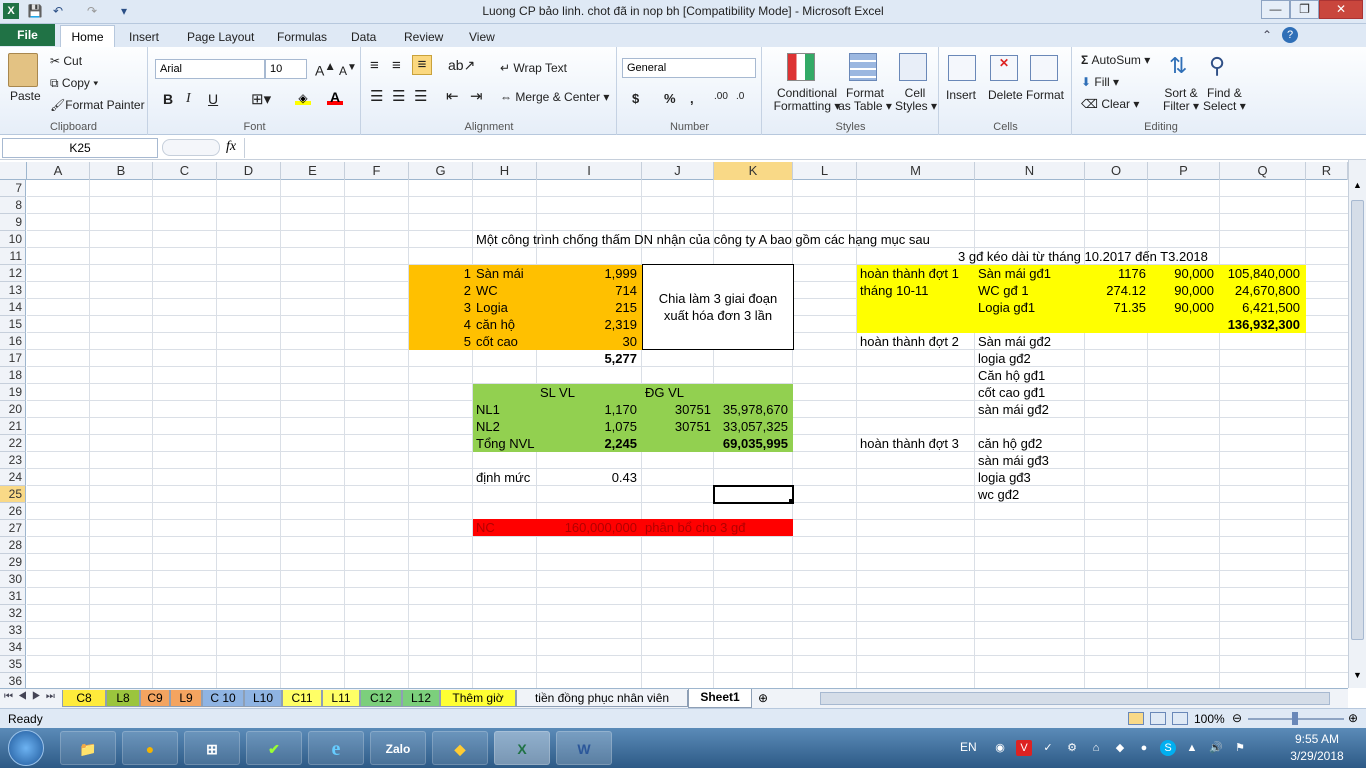 This screenshot has height=768, width=1366. Describe the element at coordinates (123, 698) in the screenshot. I see `sheet-tab-l8: L8` at that location.